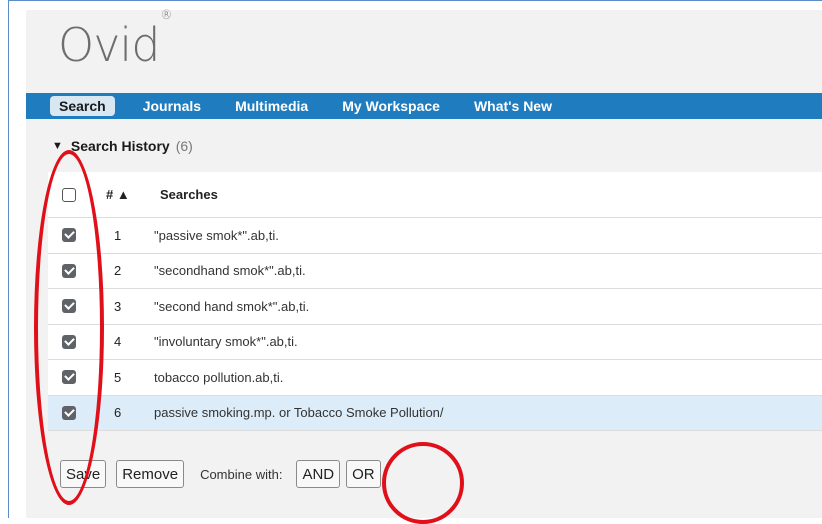 The width and height of the screenshot is (822, 524). What do you see at coordinates (513, 106) in the screenshot?
I see `nav-whats-new: What's New` at bounding box center [513, 106].